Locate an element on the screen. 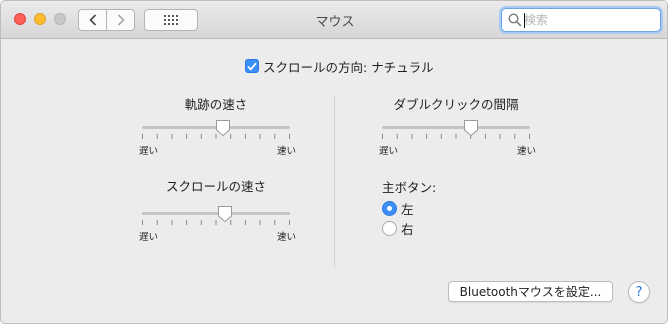 This screenshot has width=668, height=324. double-click-speed-title: ダブルクリックの間隔 is located at coordinates (456, 104).